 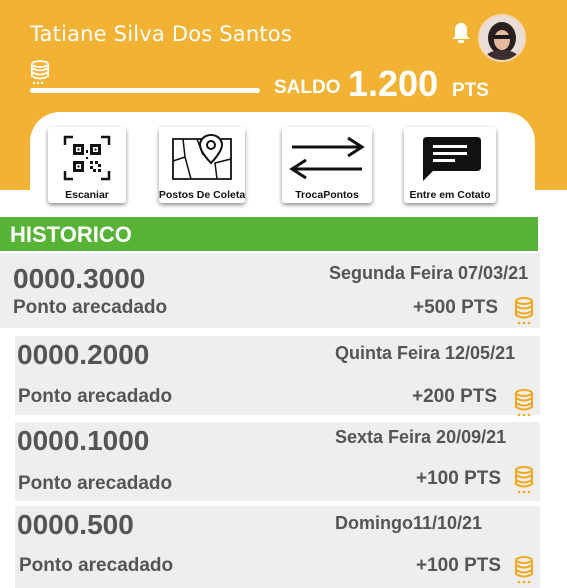 I want to click on bell-icon, so click(x=461, y=33).